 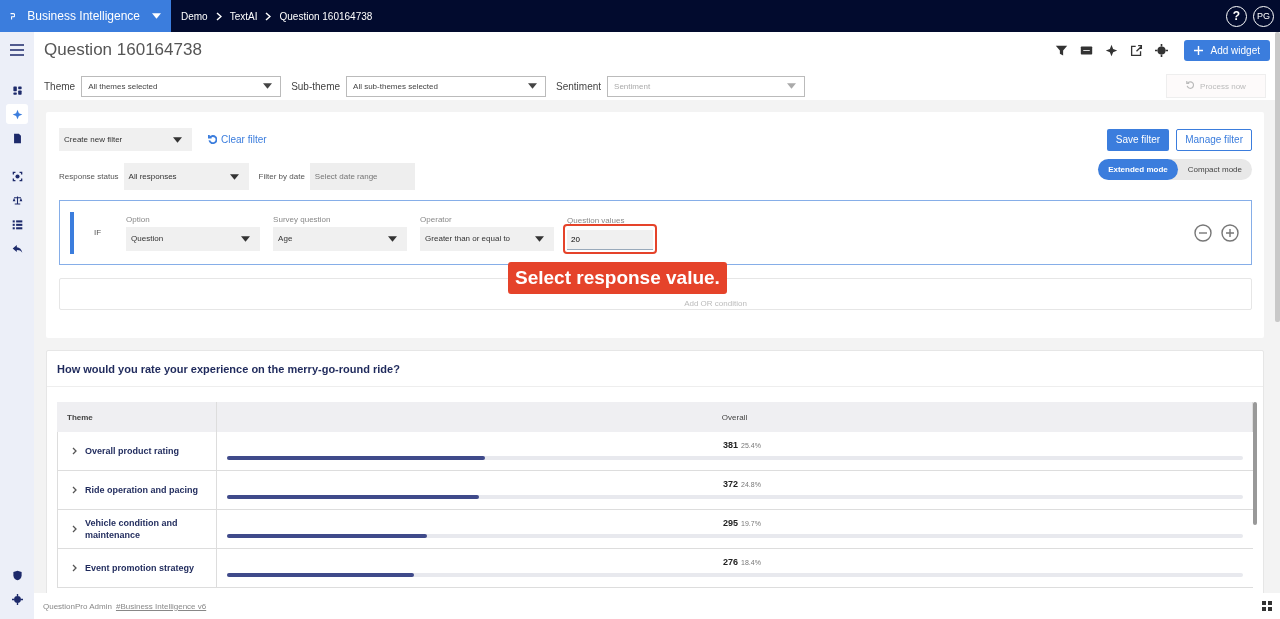 I want to click on app-switcher: Business Intelligence, so click(x=85, y=16).